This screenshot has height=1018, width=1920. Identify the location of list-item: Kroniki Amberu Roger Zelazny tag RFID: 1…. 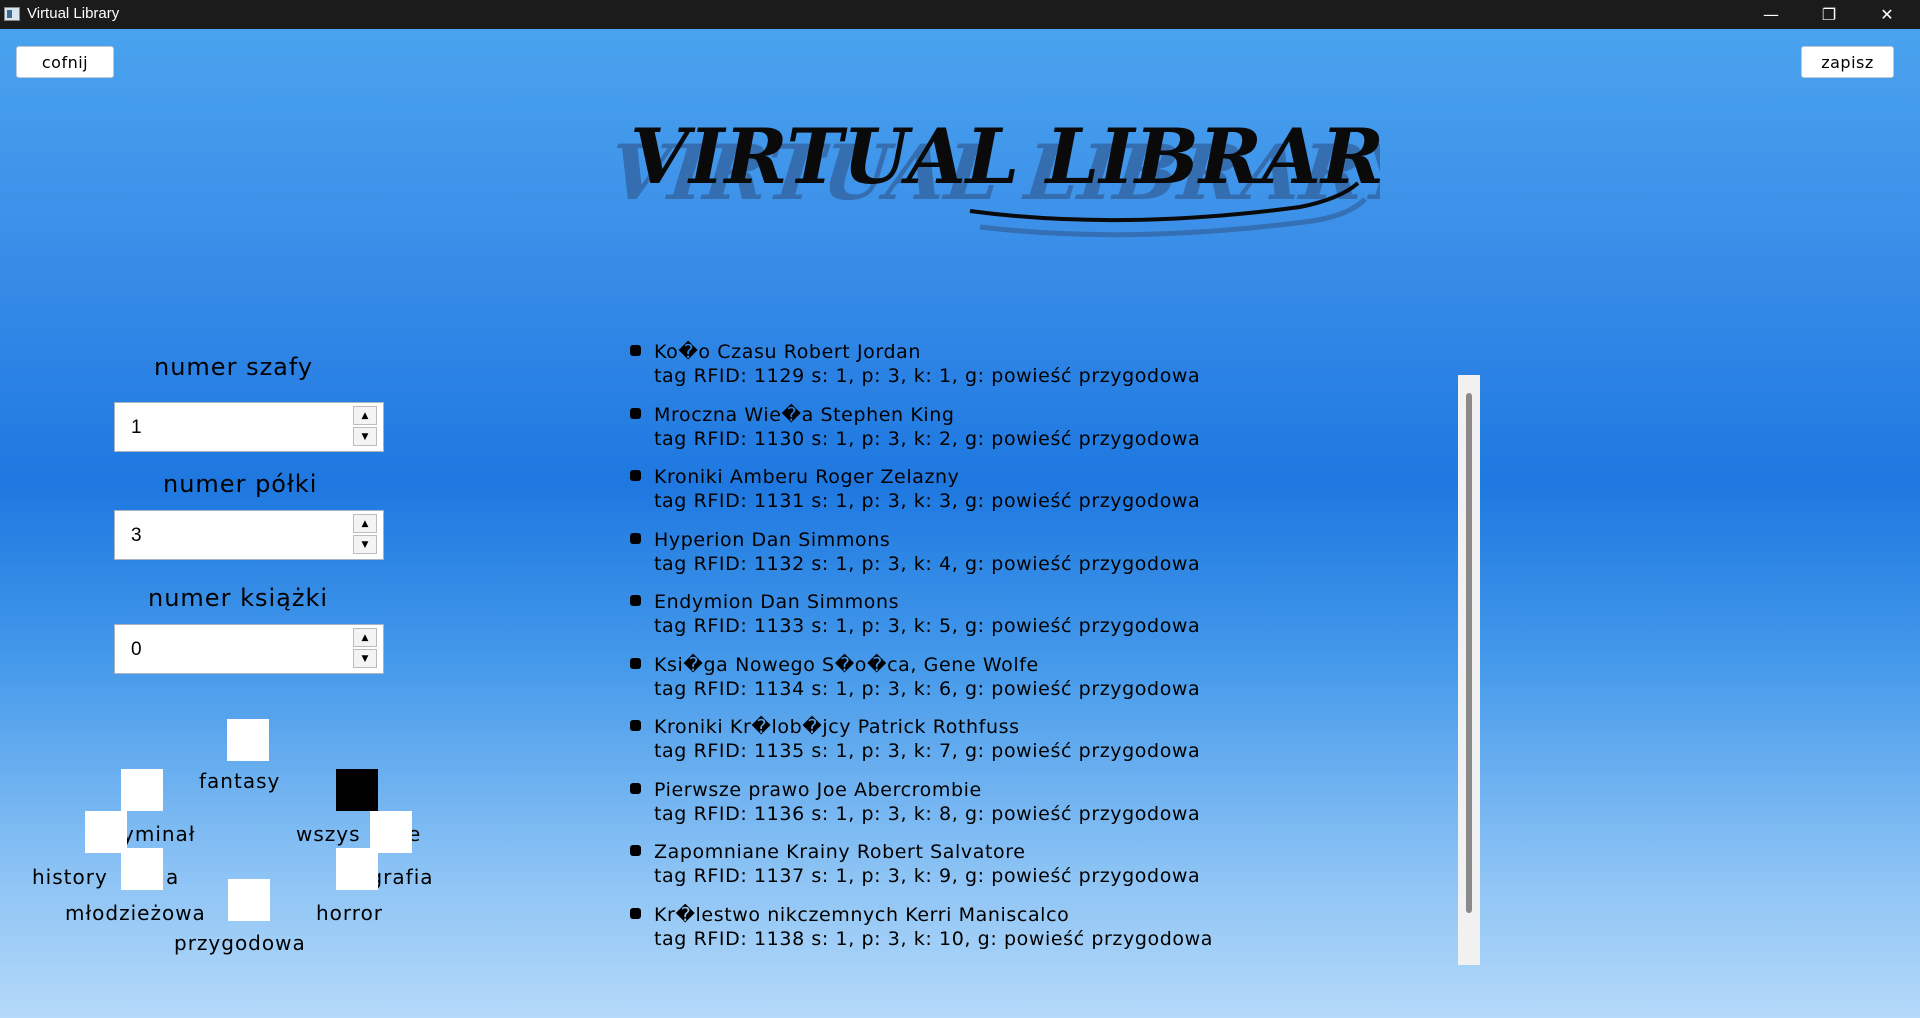
(1000, 494).